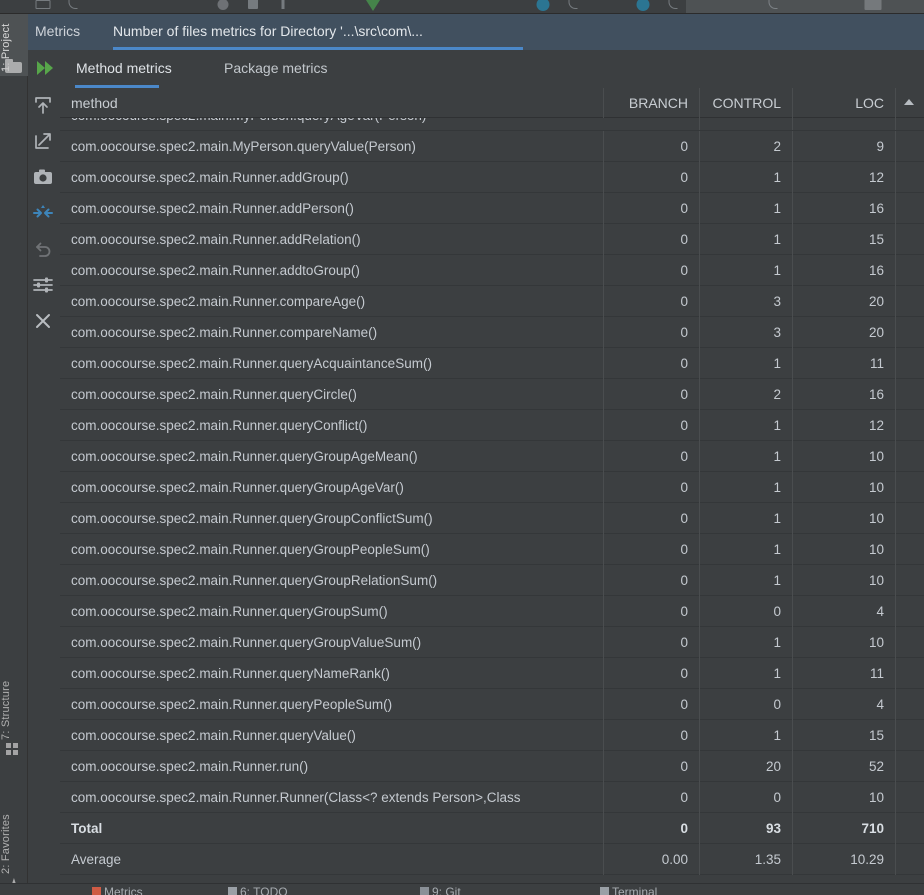 The width and height of the screenshot is (924, 895). What do you see at coordinates (446, 890) in the screenshot?
I see `status-item-git: 9: Git` at bounding box center [446, 890].